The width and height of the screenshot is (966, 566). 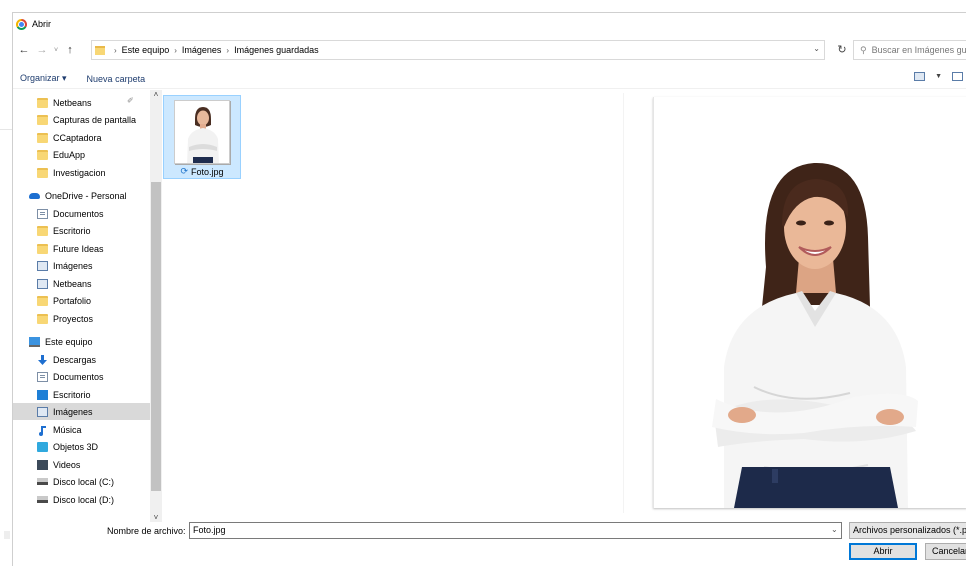 I want to click on file-item: ⟳ Foto.jpg, so click(x=202, y=137).